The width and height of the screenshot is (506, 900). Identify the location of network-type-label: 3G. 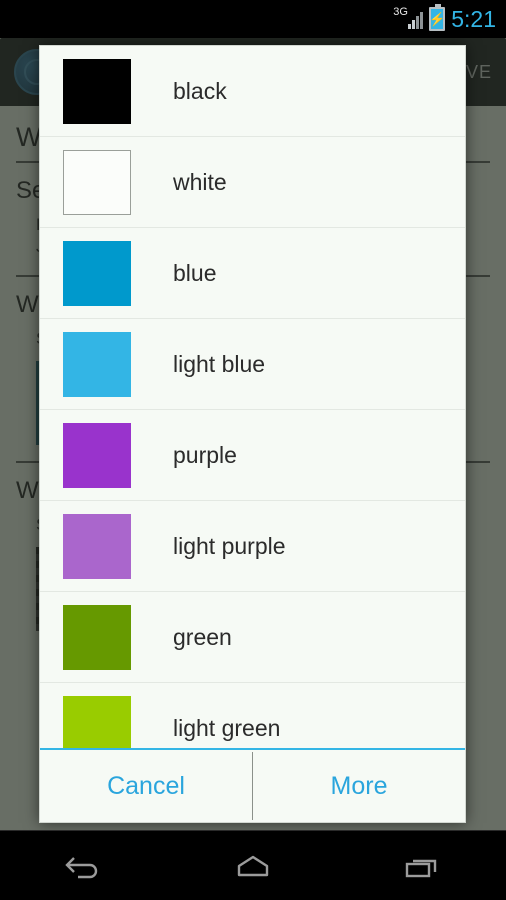
(400, 12).